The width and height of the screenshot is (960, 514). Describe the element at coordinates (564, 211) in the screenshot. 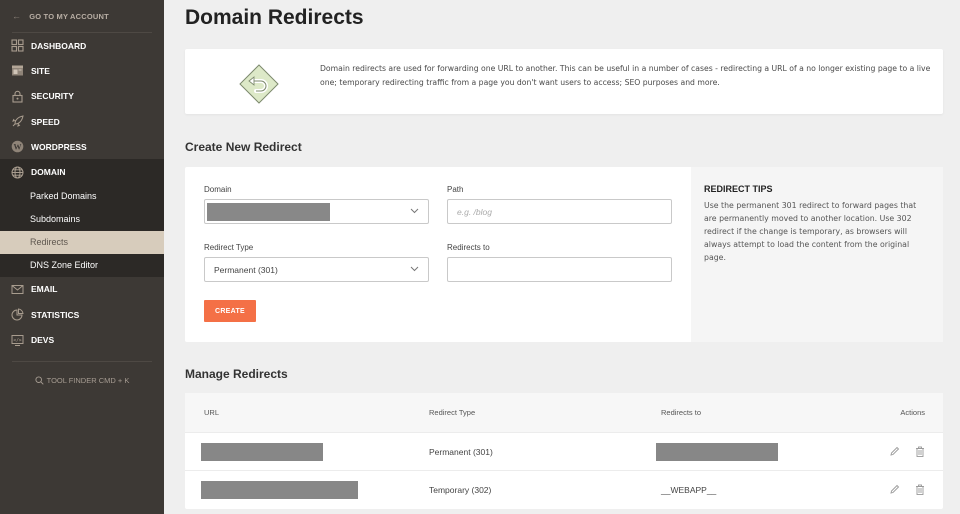

I see `path-input` at that location.